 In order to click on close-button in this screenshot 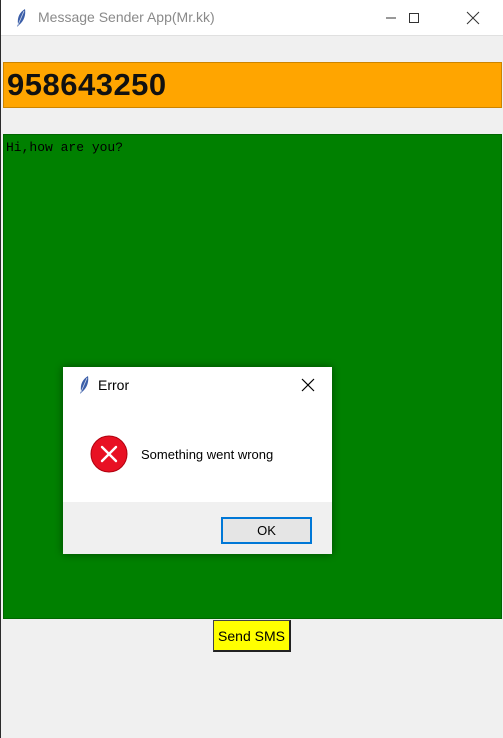, I will do `click(473, 18)`.